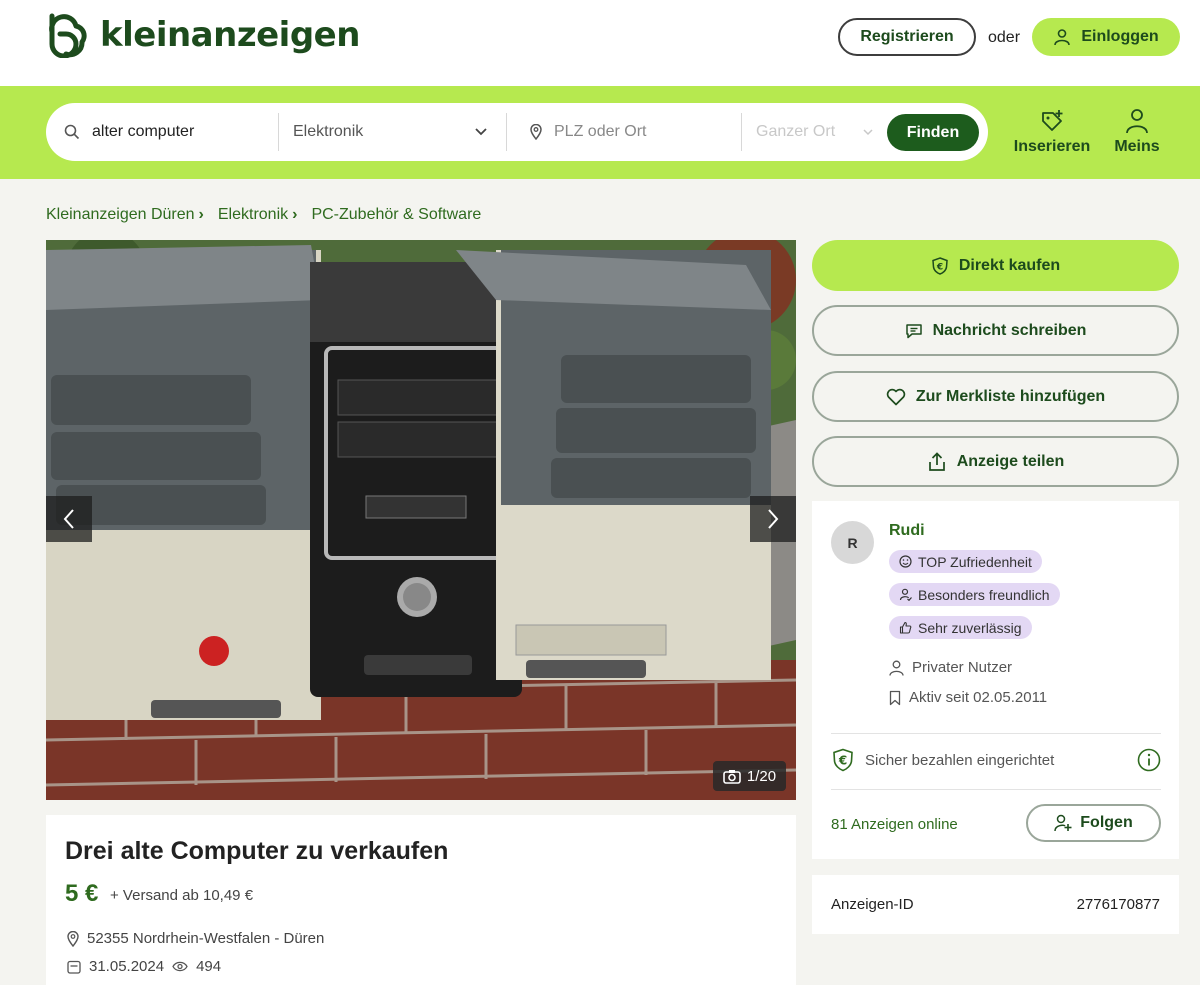 The image size is (1200, 985). I want to click on shipping-cost: + Versand ab 10,49 €, so click(182, 895).